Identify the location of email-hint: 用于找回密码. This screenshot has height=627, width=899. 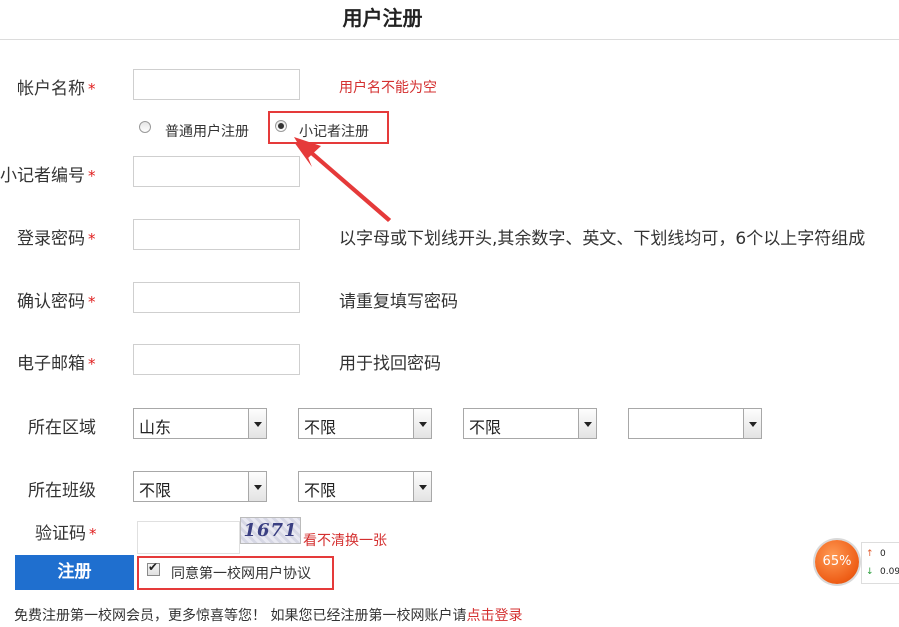
(390, 364).